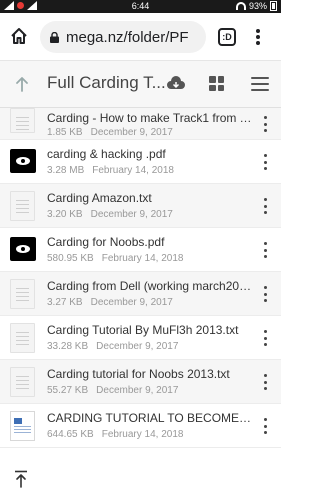  I want to click on upload-icon, so click(21, 479).